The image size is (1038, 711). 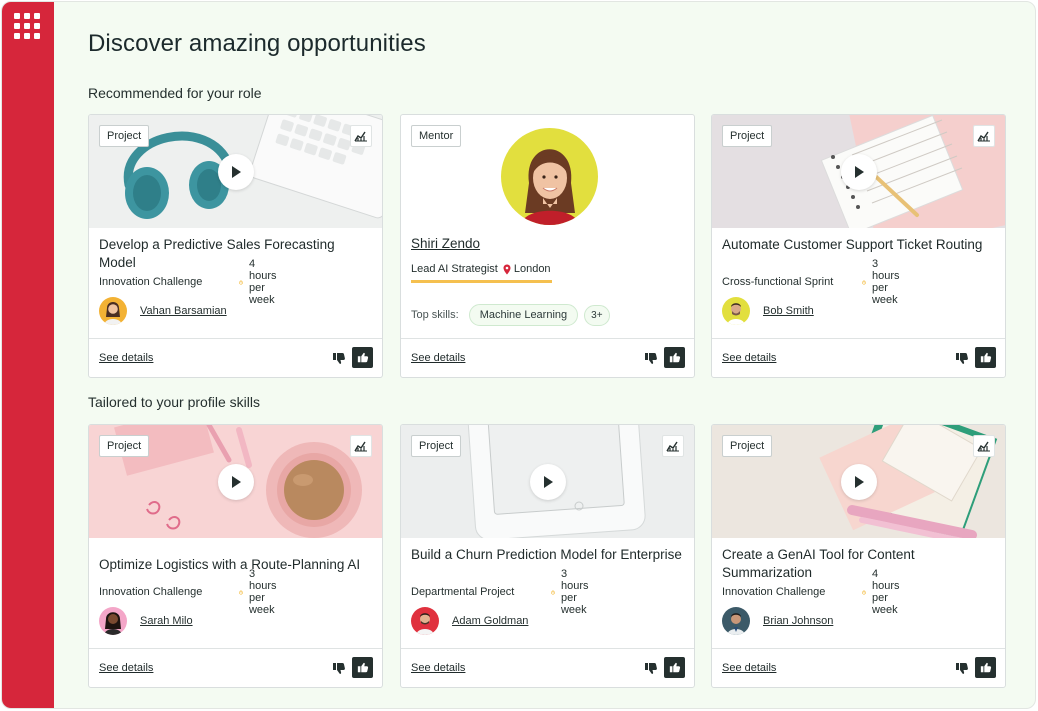 What do you see at coordinates (28, 355) in the screenshot?
I see `side-rail` at bounding box center [28, 355].